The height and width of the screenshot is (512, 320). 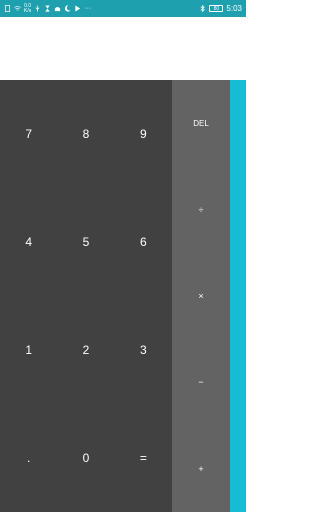 What do you see at coordinates (234, 8) in the screenshot?
I see `clock: 5:03` at bounding box center [234, 8].